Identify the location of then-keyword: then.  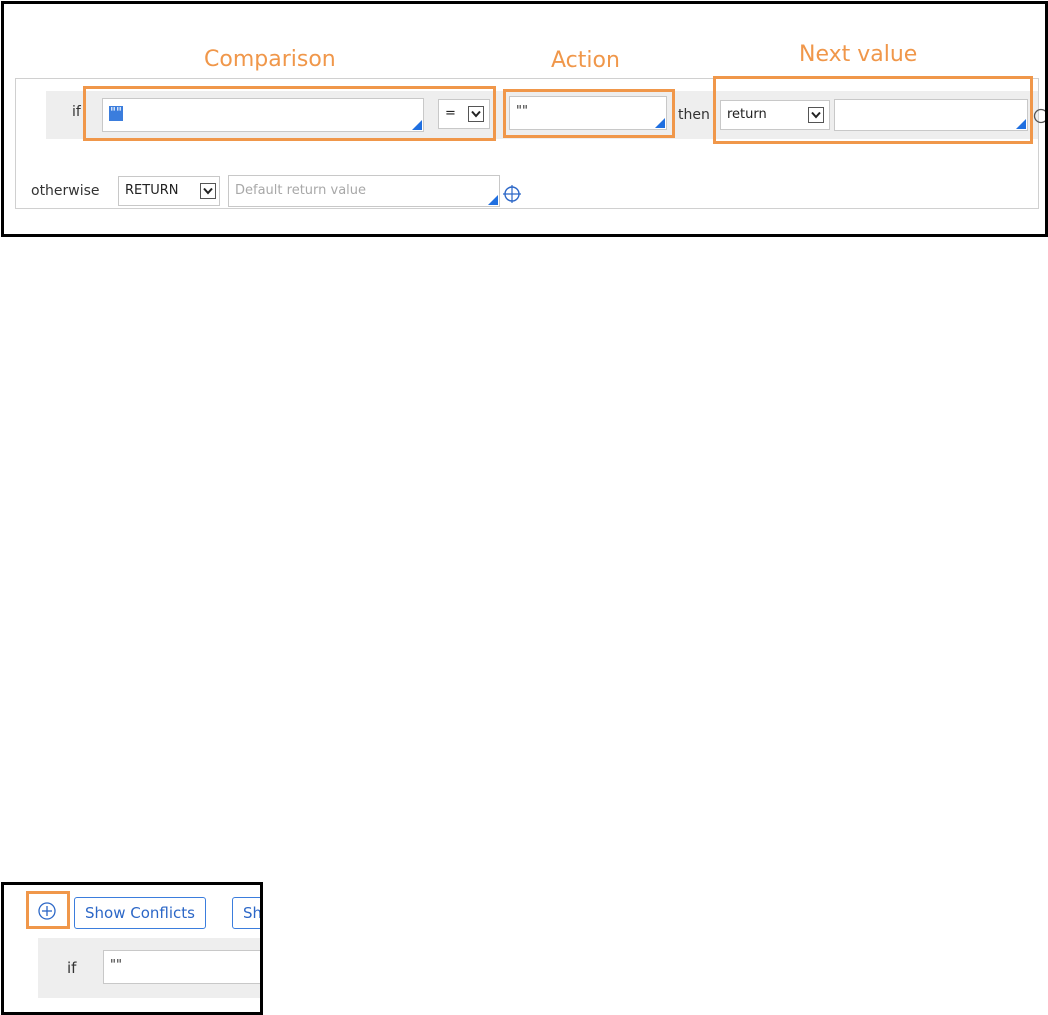
(694, 115).